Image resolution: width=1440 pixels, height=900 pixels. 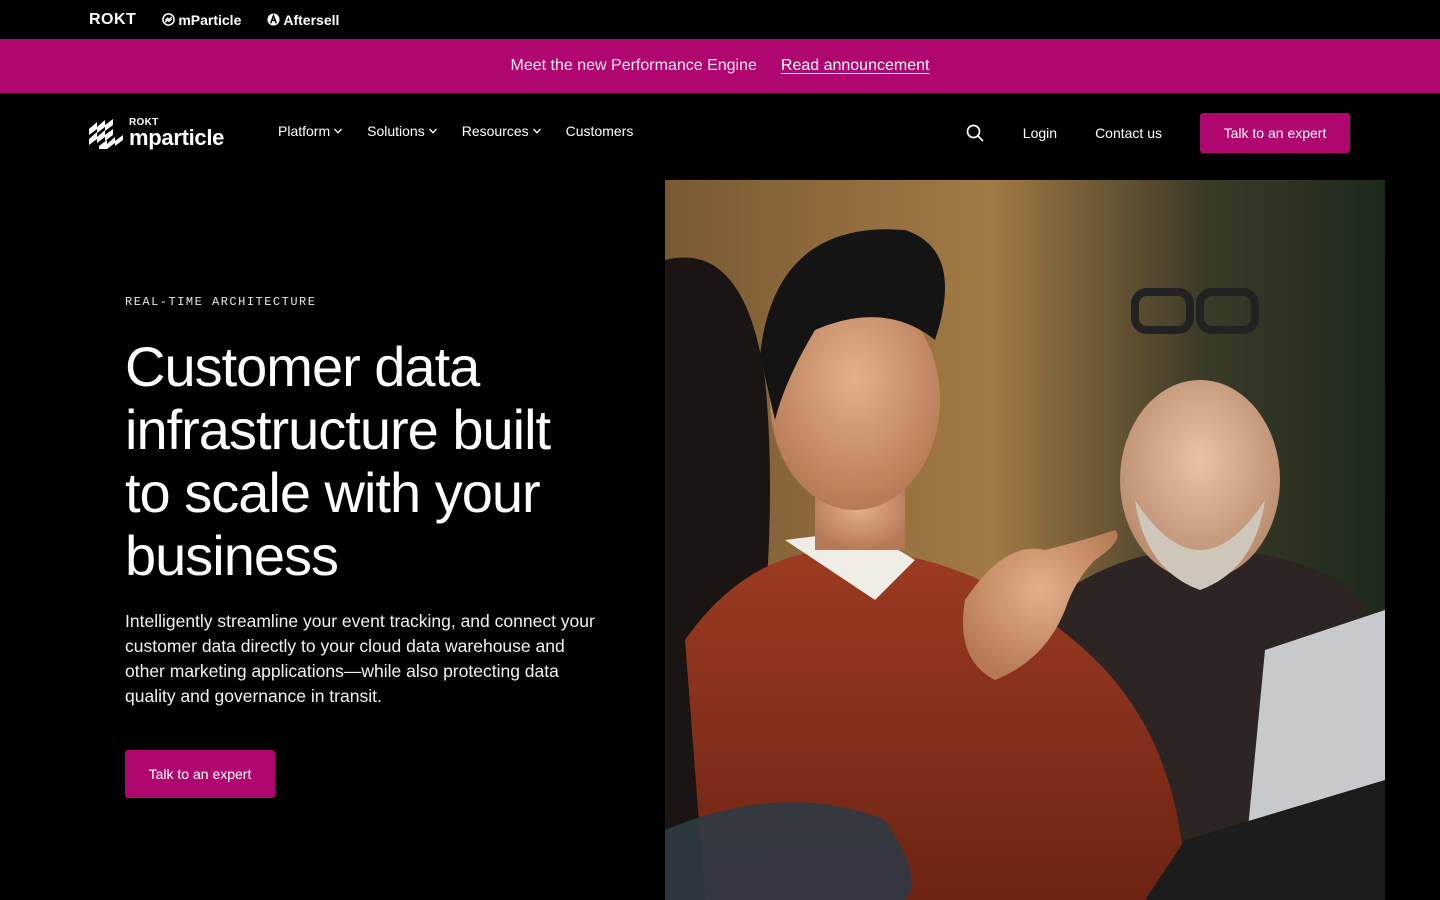 What do you see at coordinates (855, 66) in the screenshot?
I see `read-announcement-link: Read announcement` at bounding box center [855, 66].